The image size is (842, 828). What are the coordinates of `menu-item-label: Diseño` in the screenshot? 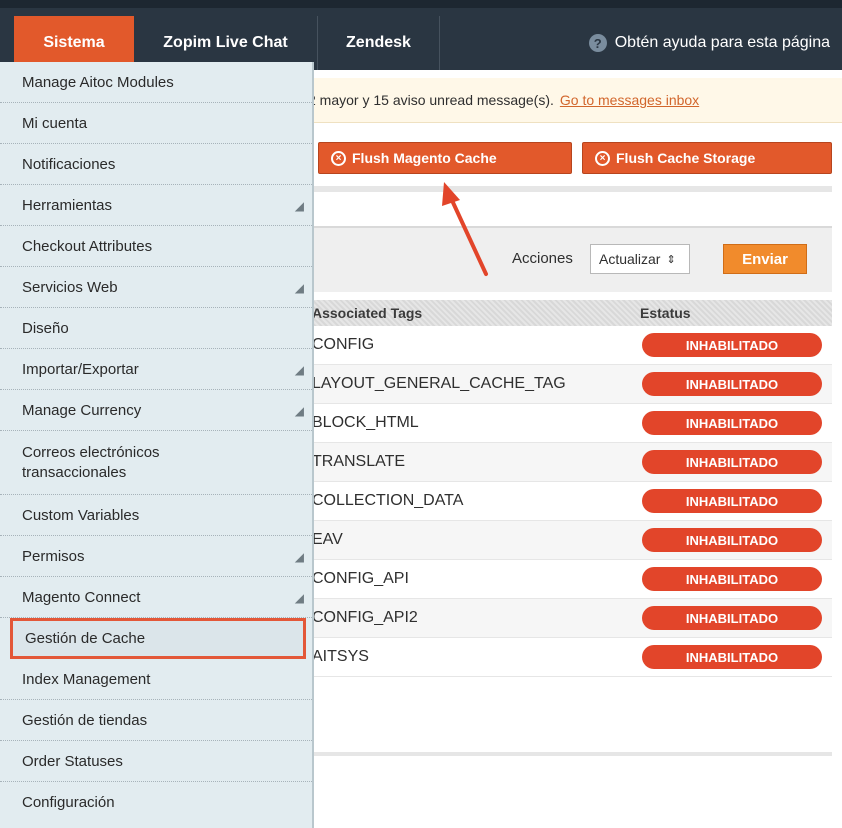 It's located at (45, 328).